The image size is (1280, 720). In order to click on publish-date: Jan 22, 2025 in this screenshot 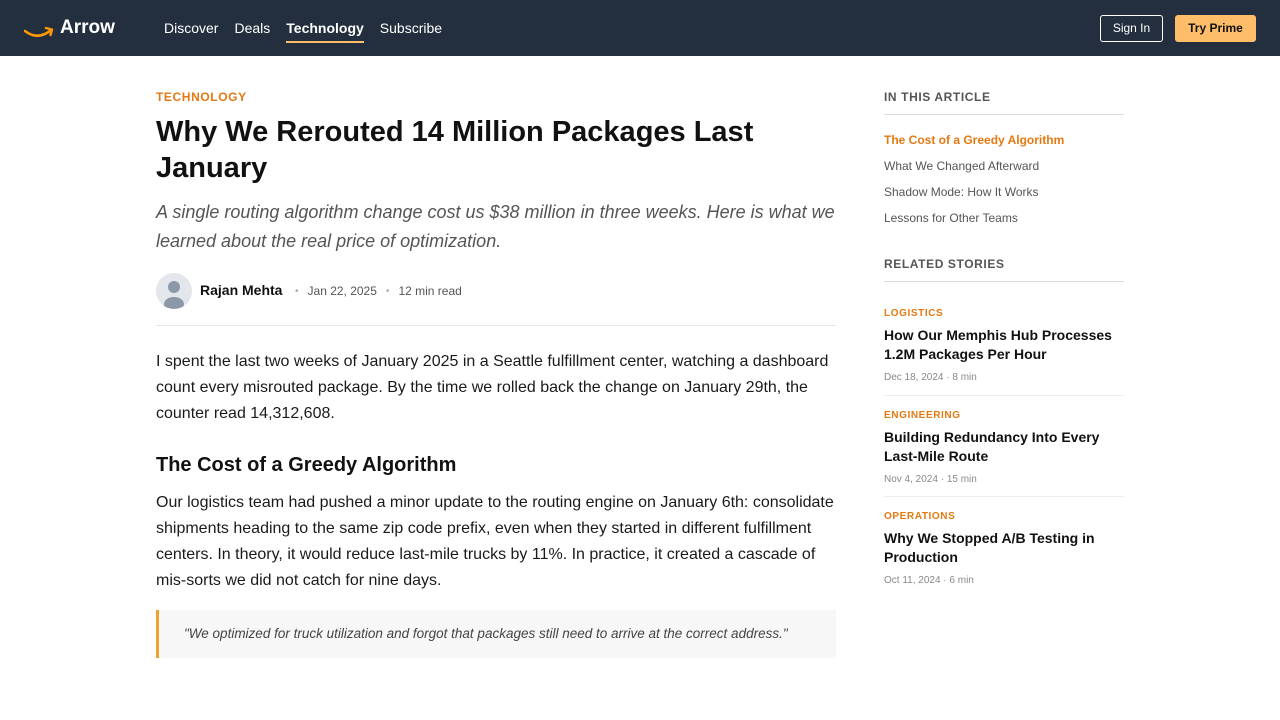, I will do `click(342, 291)`.